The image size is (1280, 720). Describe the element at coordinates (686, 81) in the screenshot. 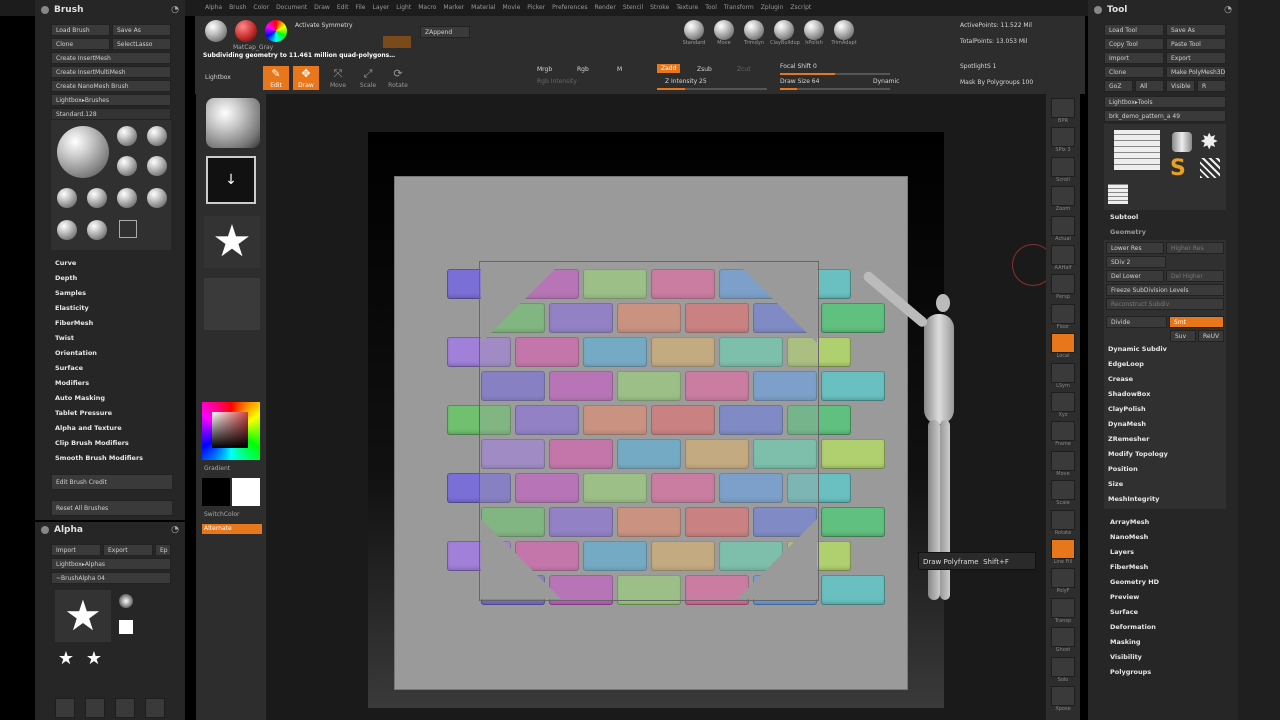

I see `z-intensity-slider: Z Intensity 25` at that location.